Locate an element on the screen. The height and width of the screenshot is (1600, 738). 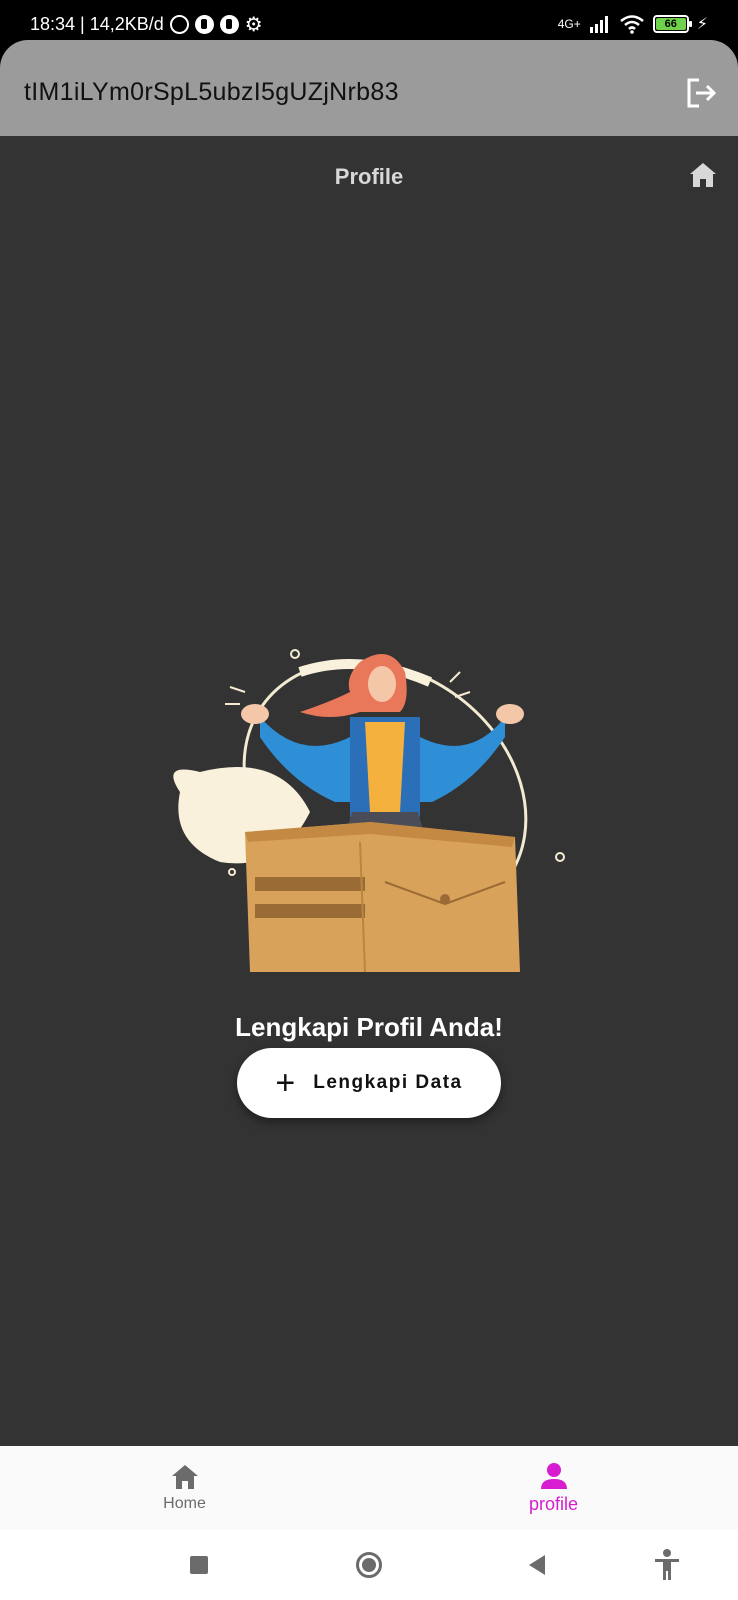
page-title: Profile is located at coordinates (369, 176).